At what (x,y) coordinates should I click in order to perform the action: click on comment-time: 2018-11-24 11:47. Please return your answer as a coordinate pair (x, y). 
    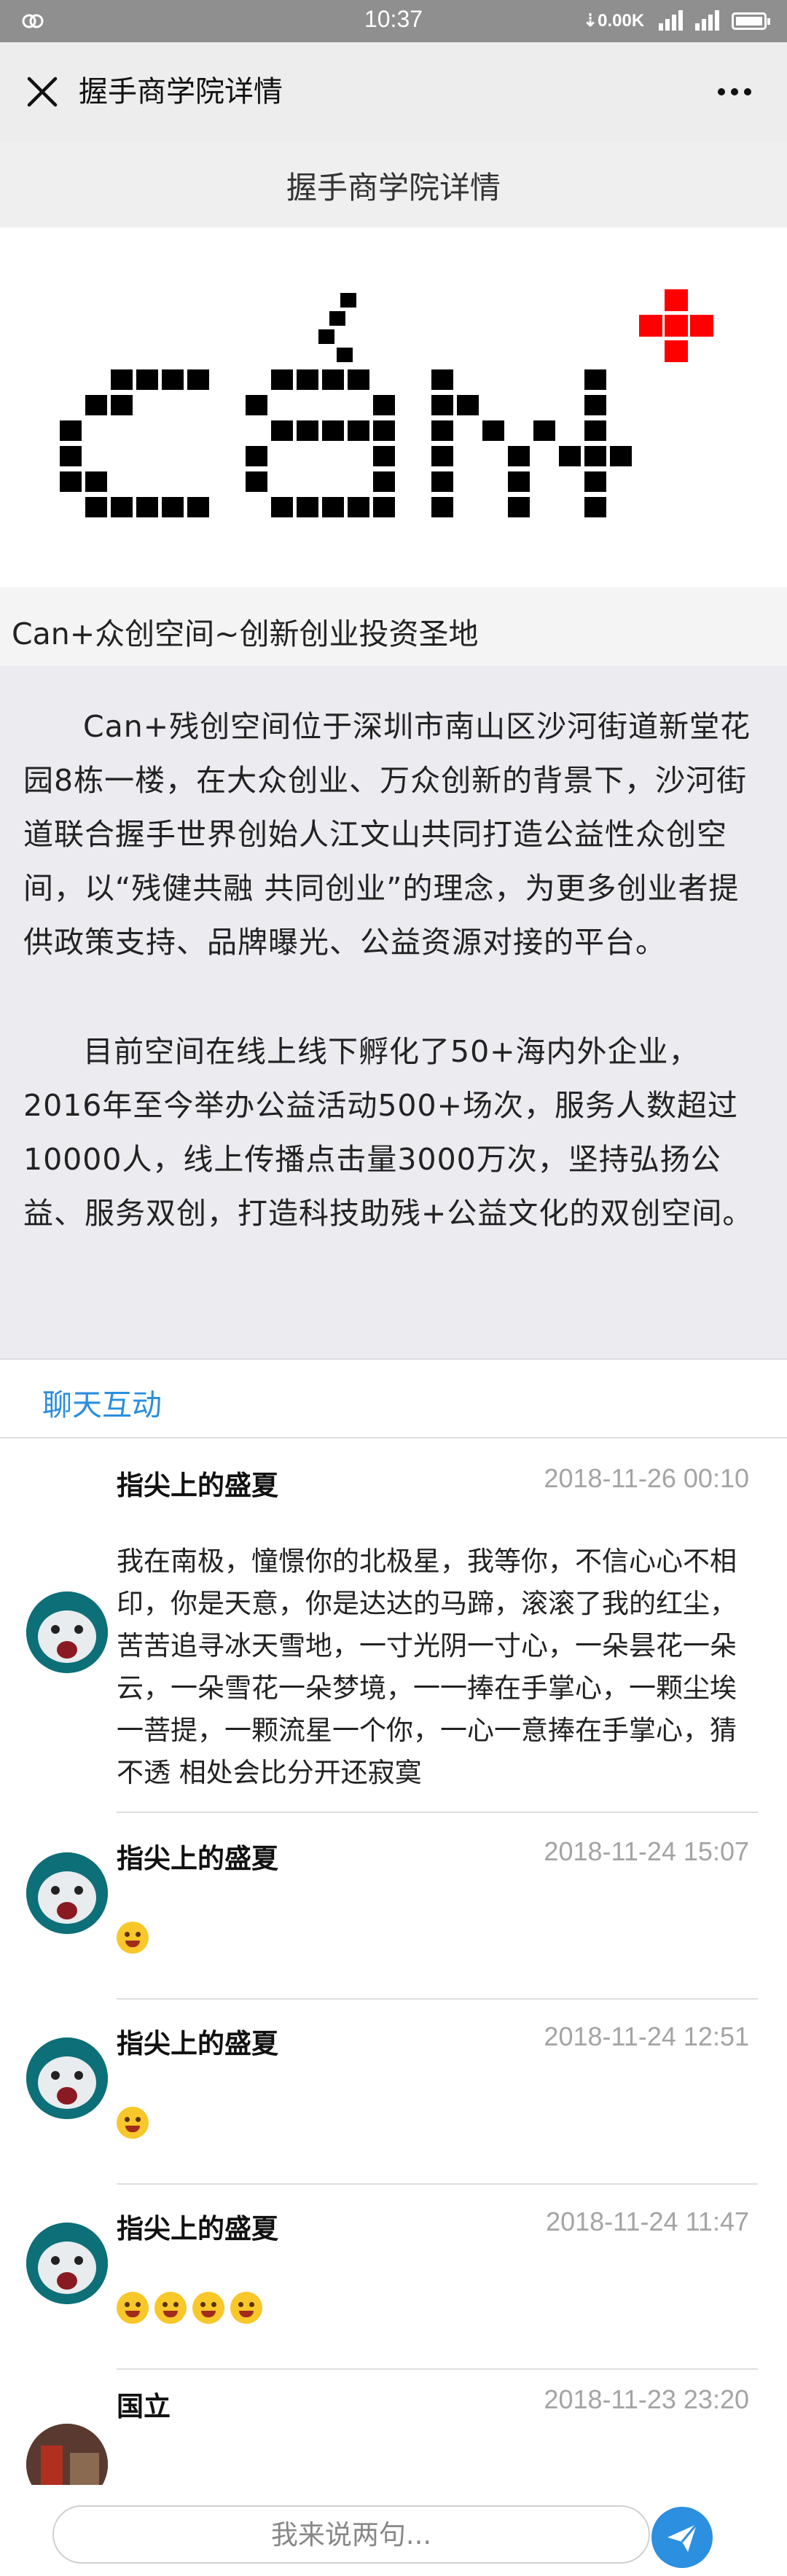
    Looking at the image, I should click on (648, 2221).